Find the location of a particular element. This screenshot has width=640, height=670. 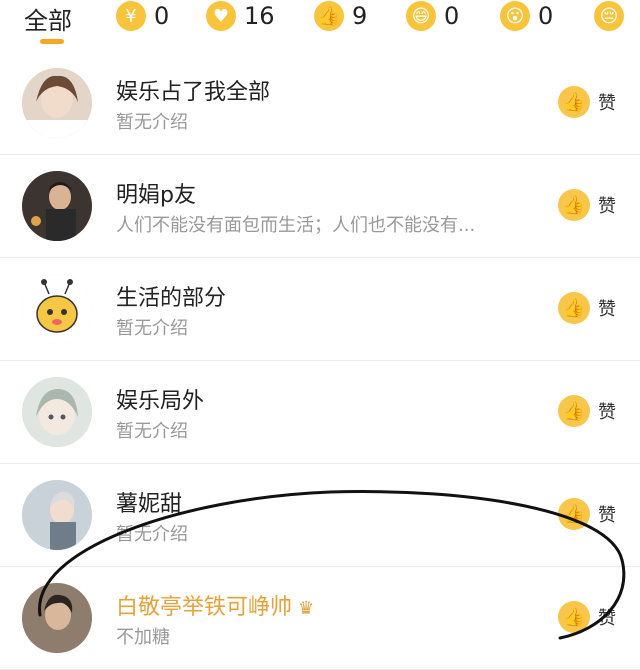

user-name: 明娟p友 is located at coordinates (156, 193).